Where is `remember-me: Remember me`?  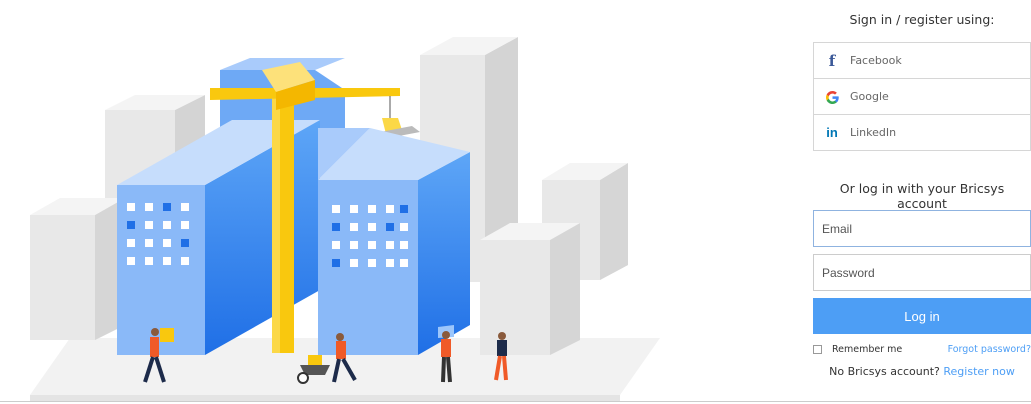
remember-me: Remember me is located at coordinates (857, 349).